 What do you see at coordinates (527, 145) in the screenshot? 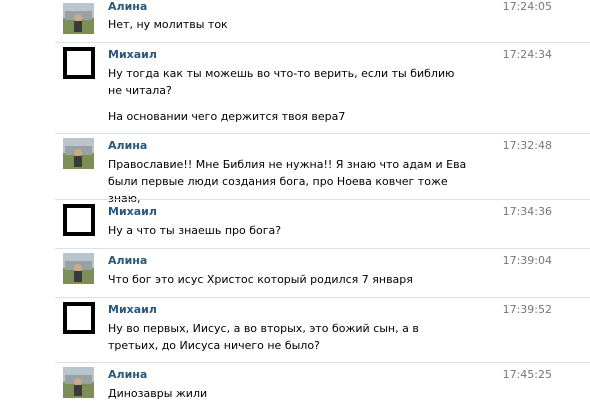
I see `message-time: 17:32:48` at bounding box center [527, 145].